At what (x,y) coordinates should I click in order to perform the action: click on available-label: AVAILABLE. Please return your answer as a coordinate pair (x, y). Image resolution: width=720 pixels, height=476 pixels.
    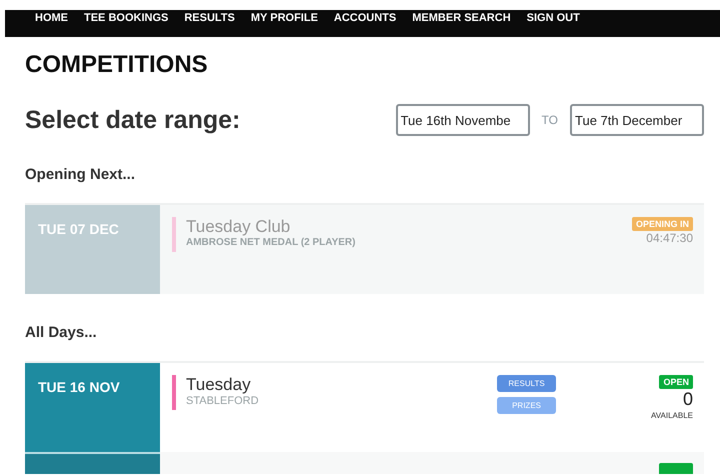
    Looking at the image, I should click on (672, 415).